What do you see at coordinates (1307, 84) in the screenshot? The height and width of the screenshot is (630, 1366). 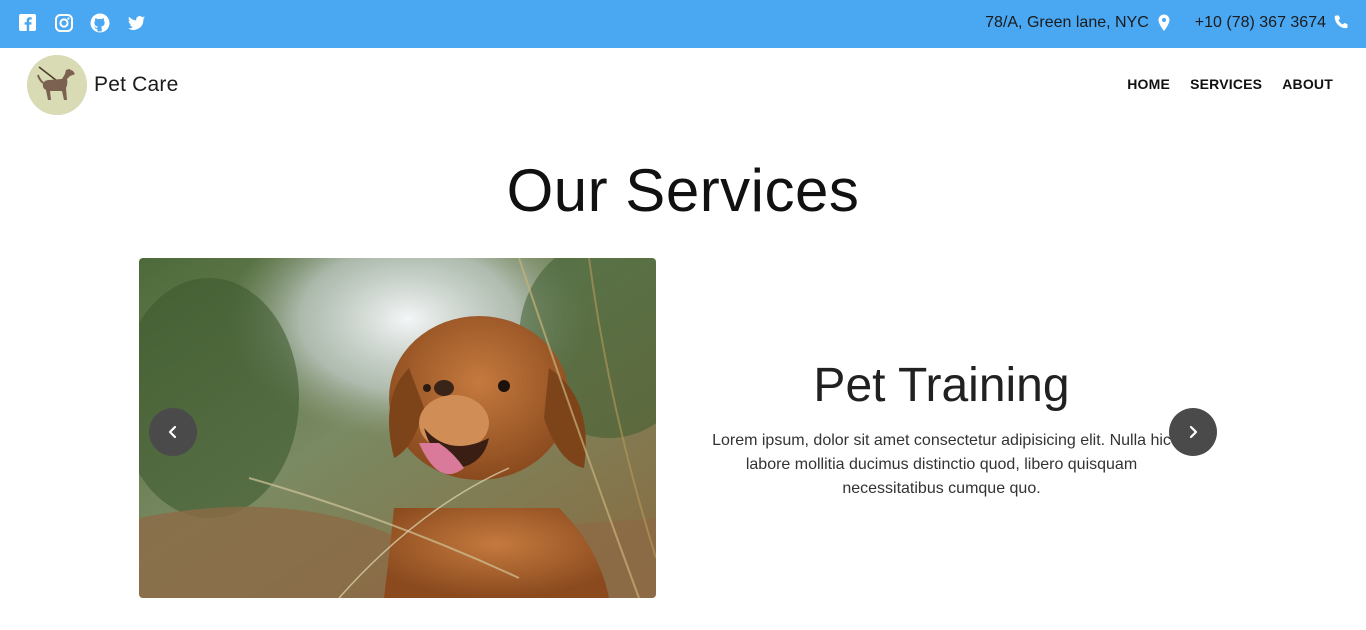 I see `nav-link-about: ABOUT` at bounding box center [1307, 84].